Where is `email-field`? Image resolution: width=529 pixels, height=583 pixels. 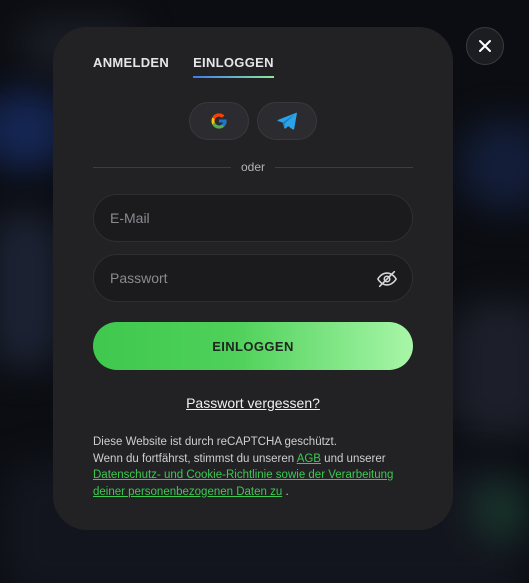
email-field is located at coordinates (253, 218).